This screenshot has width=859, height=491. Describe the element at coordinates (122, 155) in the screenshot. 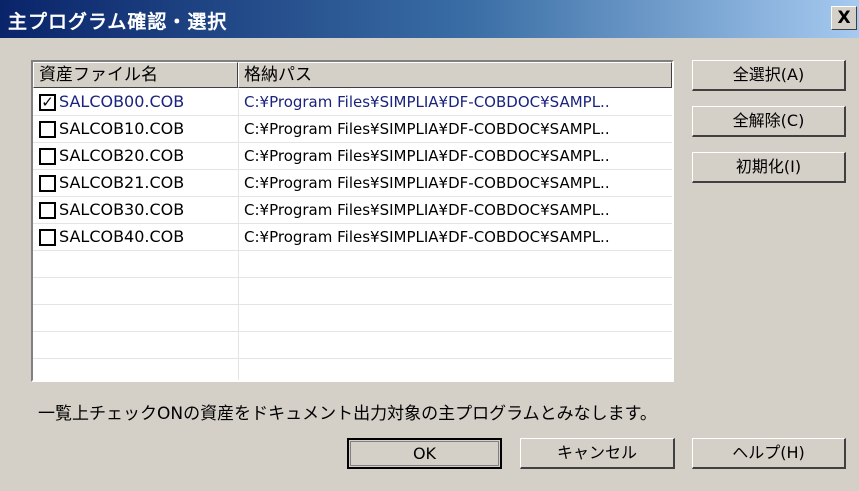

I see `file-name: SALCOB20.COB` at that location.